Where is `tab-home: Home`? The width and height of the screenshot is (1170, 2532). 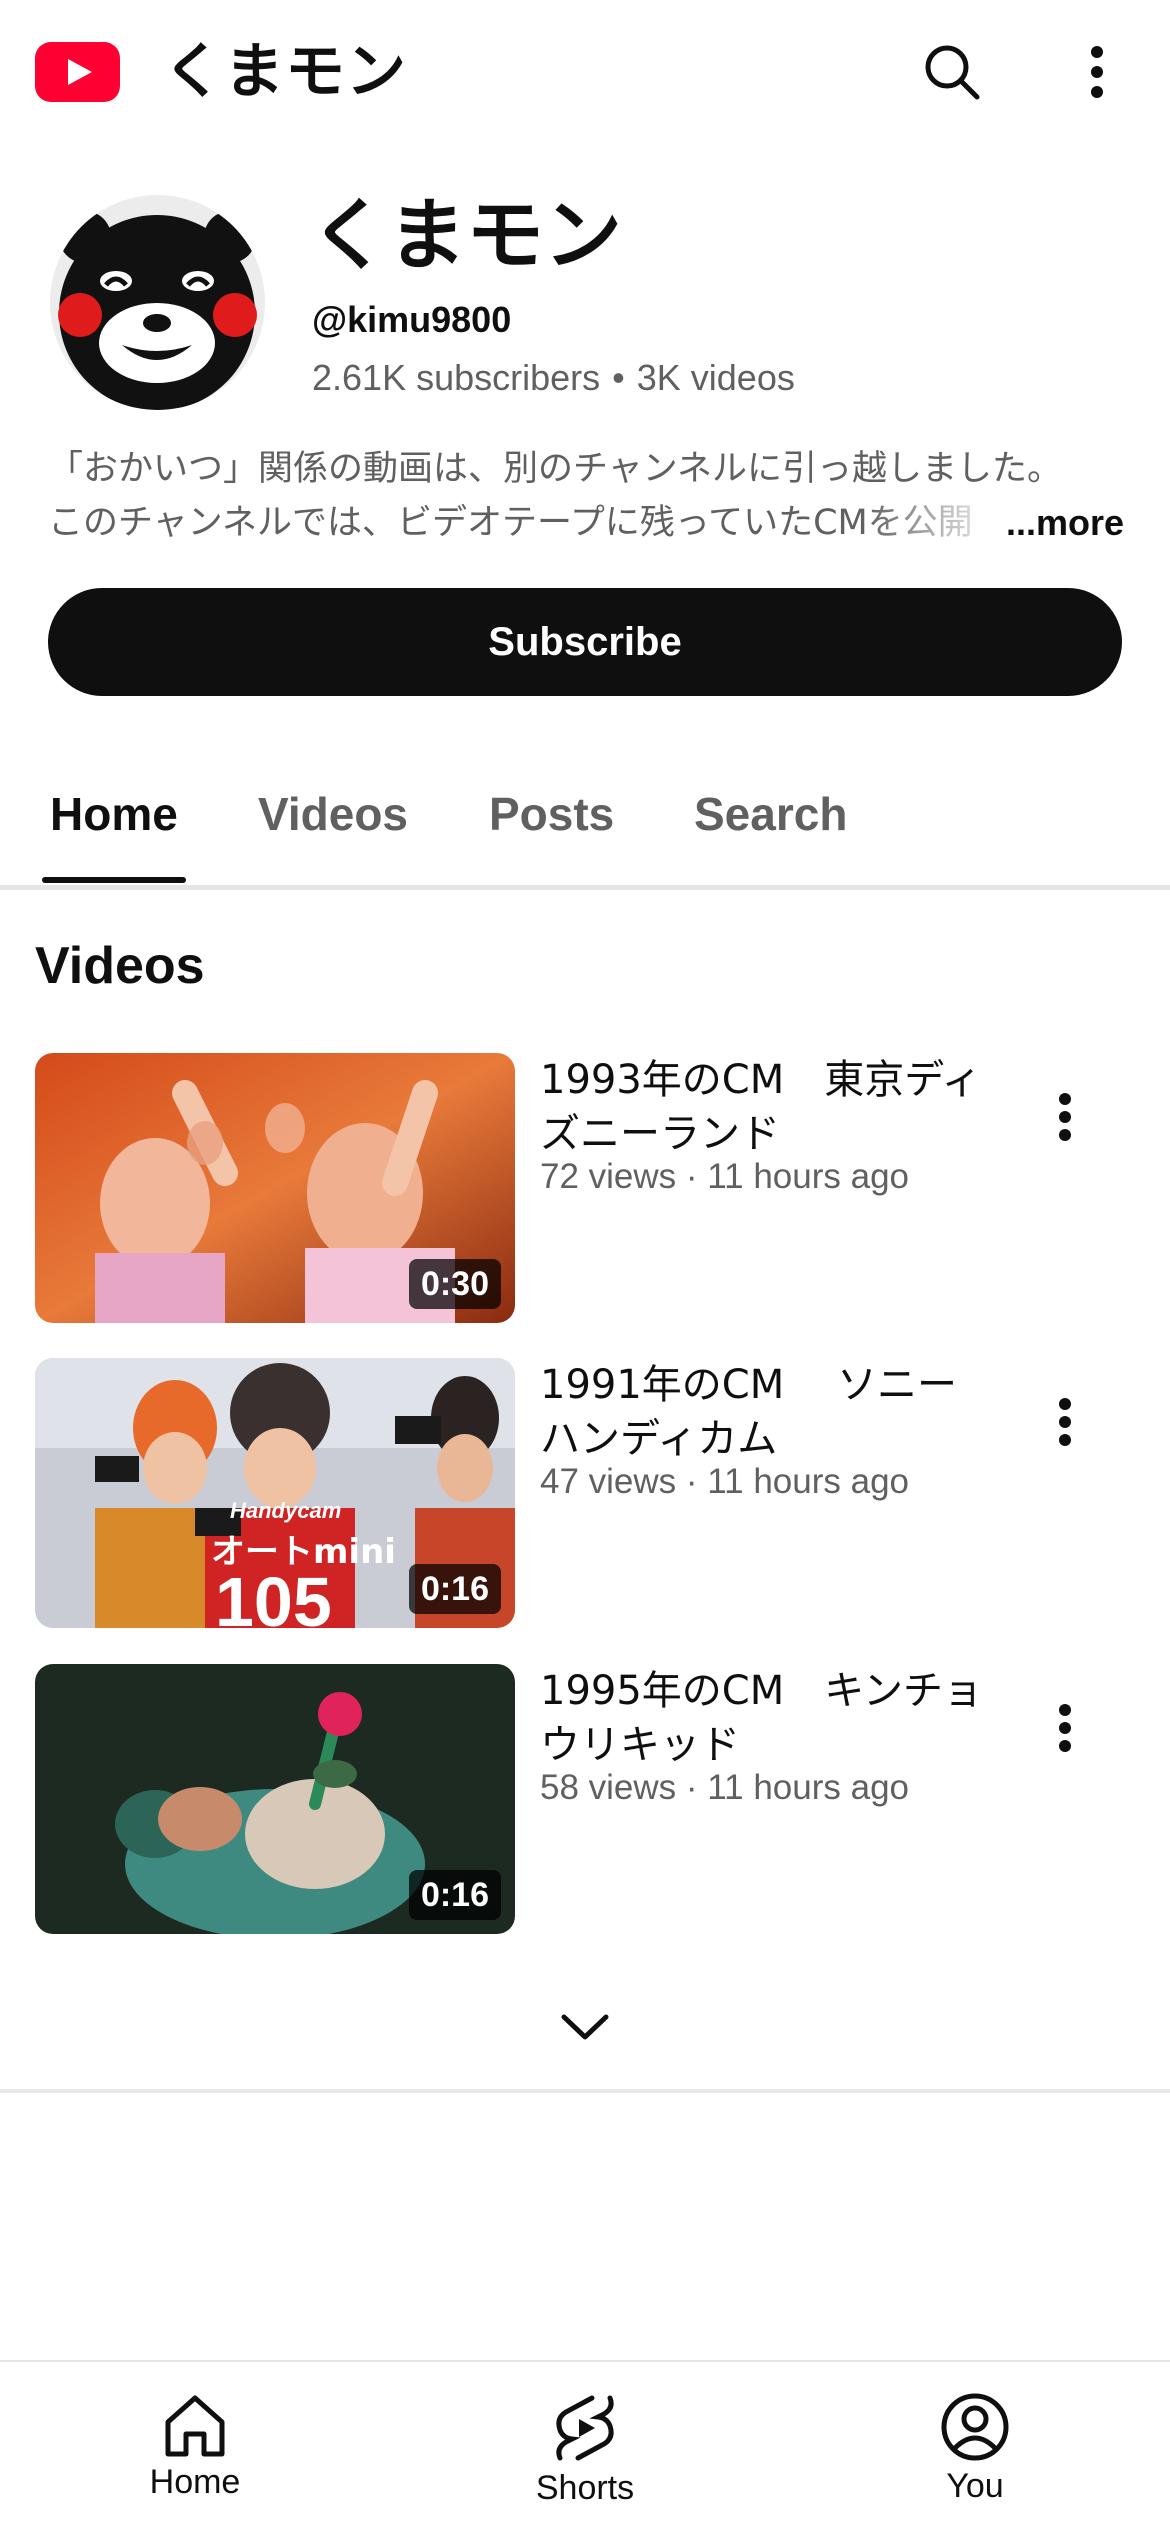 tab-home: Home is located at coordinates (114, 814).